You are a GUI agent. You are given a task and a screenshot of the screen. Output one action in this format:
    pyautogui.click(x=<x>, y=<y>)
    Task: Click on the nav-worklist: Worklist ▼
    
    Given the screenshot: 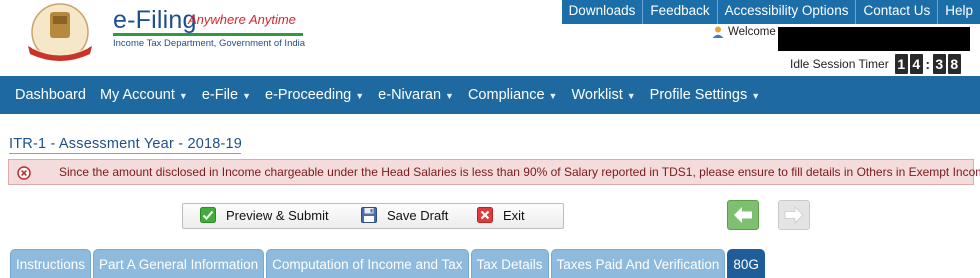 What is the action you would take?
    pyautogui.click(x=603, y=95)
    